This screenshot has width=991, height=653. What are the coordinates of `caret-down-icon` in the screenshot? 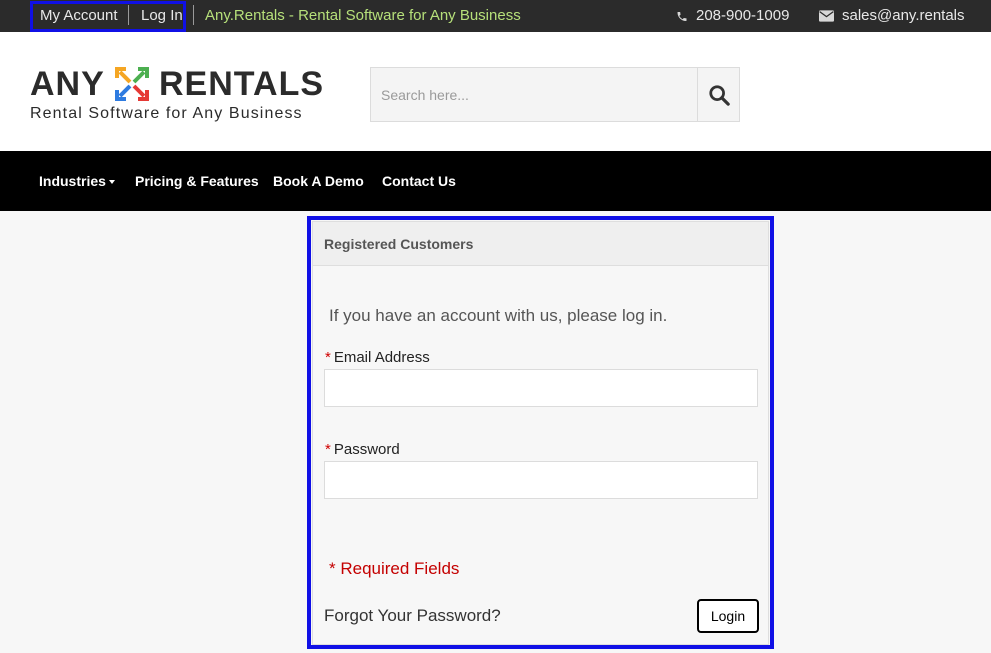 It's located at (111, 182).